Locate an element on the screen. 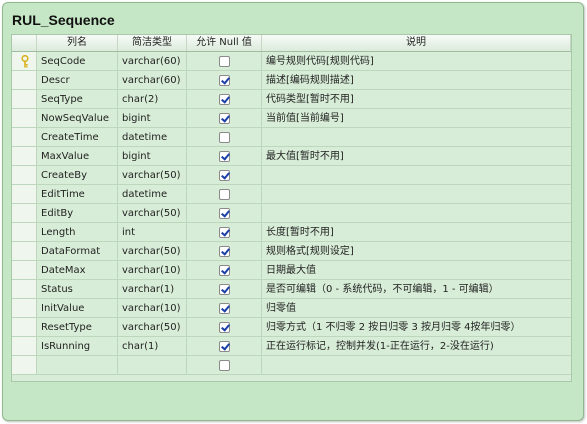 The width and height of the screenshot is (587, 424). column-name-cell: InitValue is located at coordinates (77, 308).